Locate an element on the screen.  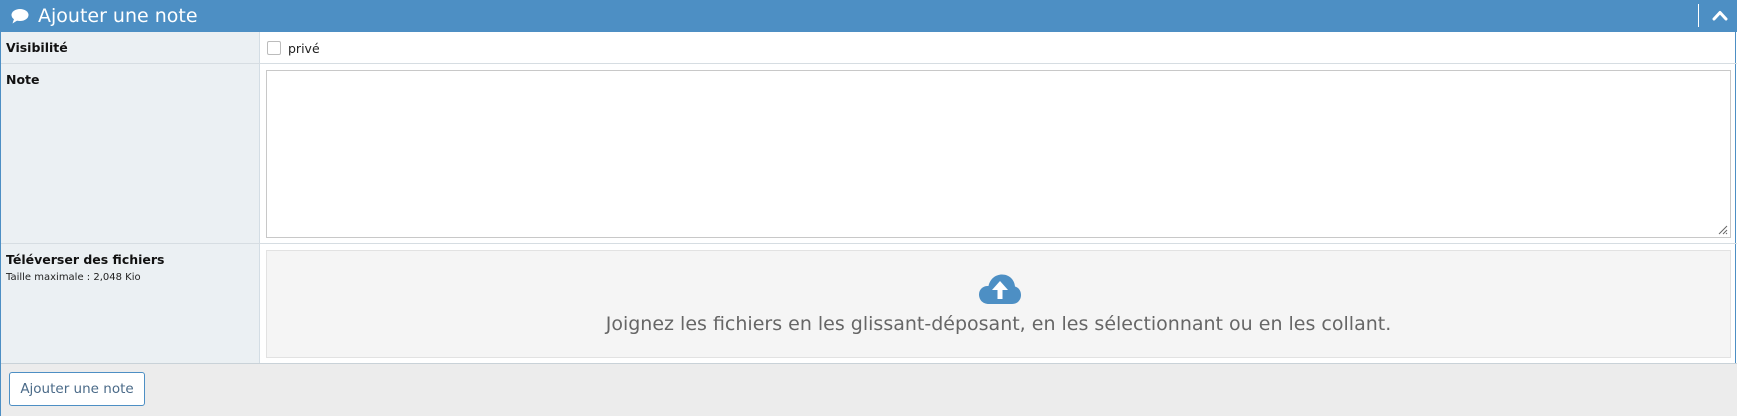
header-divider is located at coordinates (1698, 15).